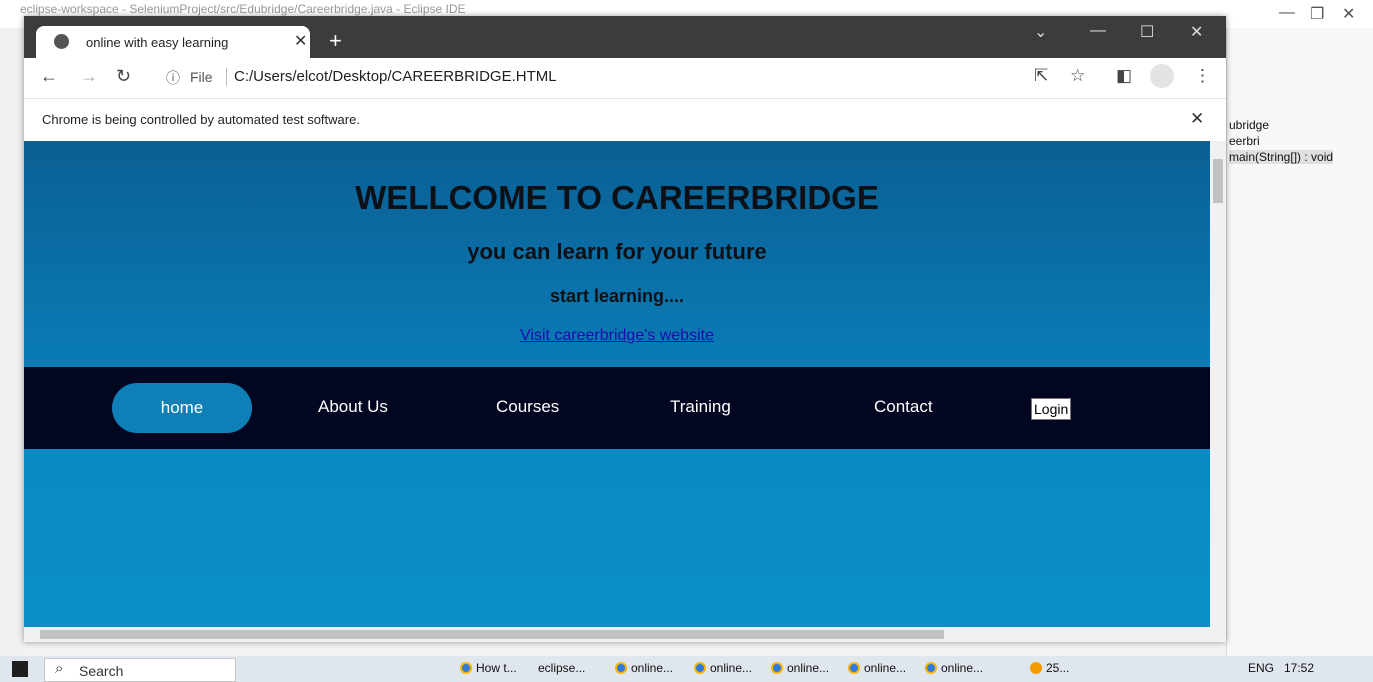 The width and height of the screenshot is (1373, 682). Describe the element at coordinates (1317, 14) in the screenshot. I see `restore-icon: ❐` at that location.